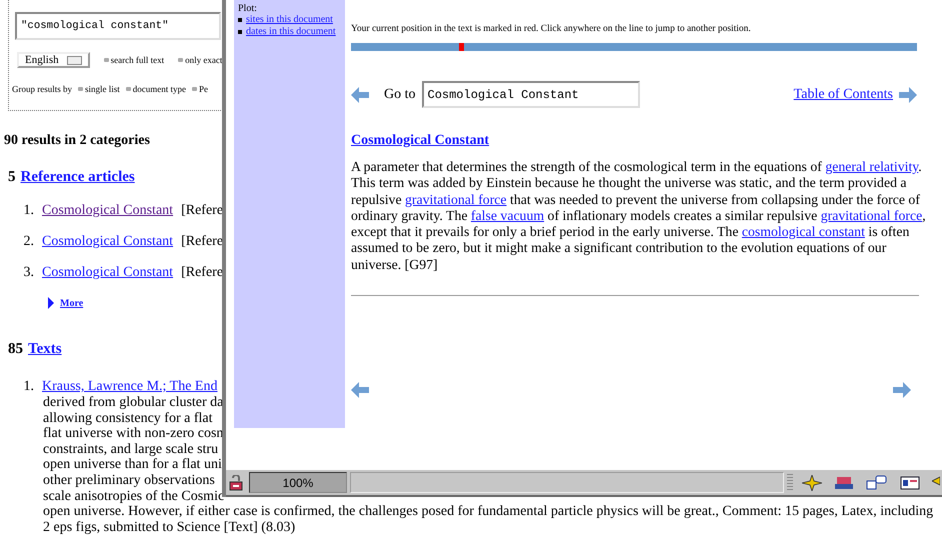 This screenshot has width=942, height=552. Describe the element at coordinates (203, 89) in the screenshot. I see `option-label: Pe` at that location.